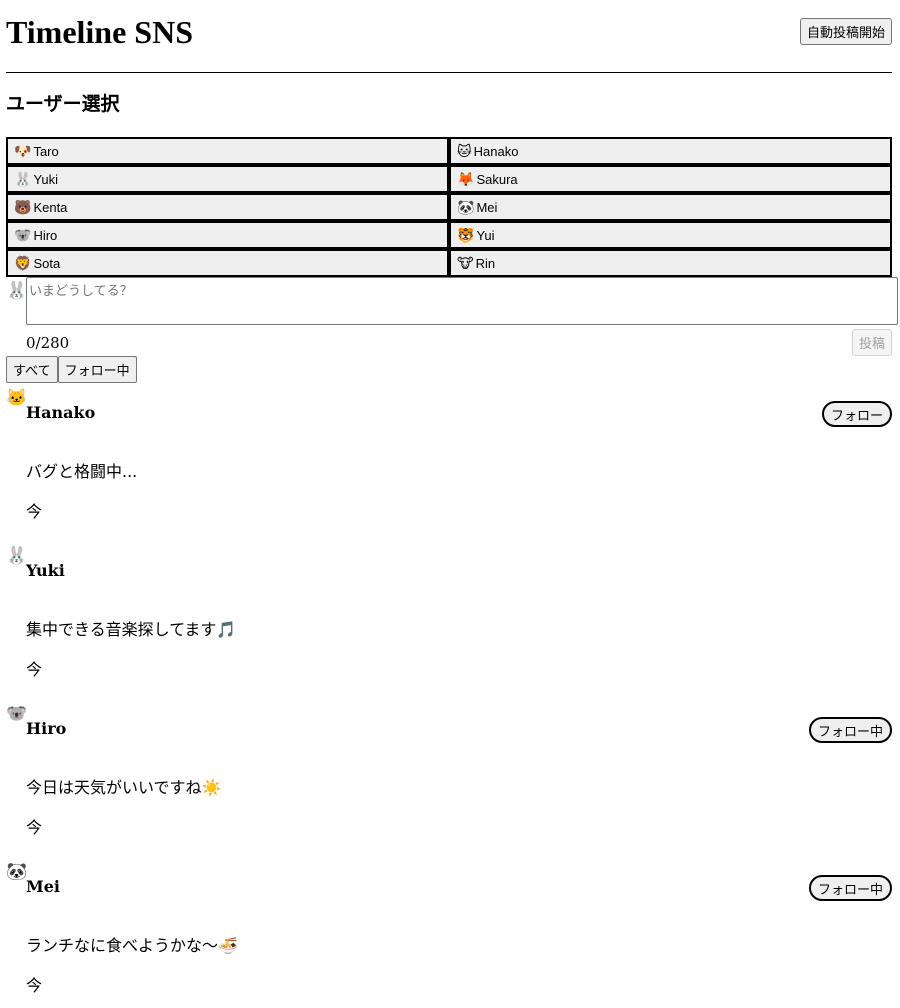 The image size is (900, 1008). I want to click on user-option-yui: 🐯 Yui, so click(670, 235).